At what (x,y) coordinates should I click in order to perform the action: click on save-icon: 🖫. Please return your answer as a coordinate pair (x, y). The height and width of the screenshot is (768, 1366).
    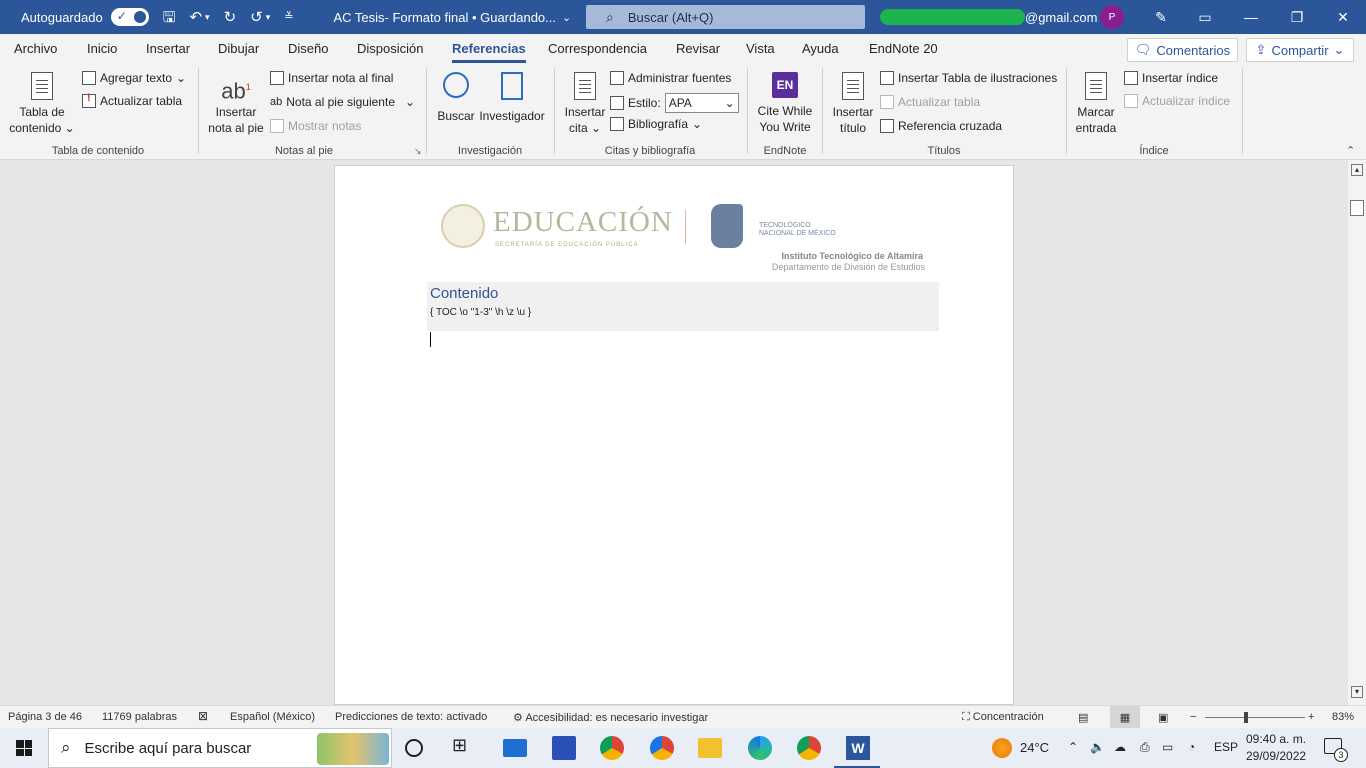
    Looking at the image, I should click on (169, 17).